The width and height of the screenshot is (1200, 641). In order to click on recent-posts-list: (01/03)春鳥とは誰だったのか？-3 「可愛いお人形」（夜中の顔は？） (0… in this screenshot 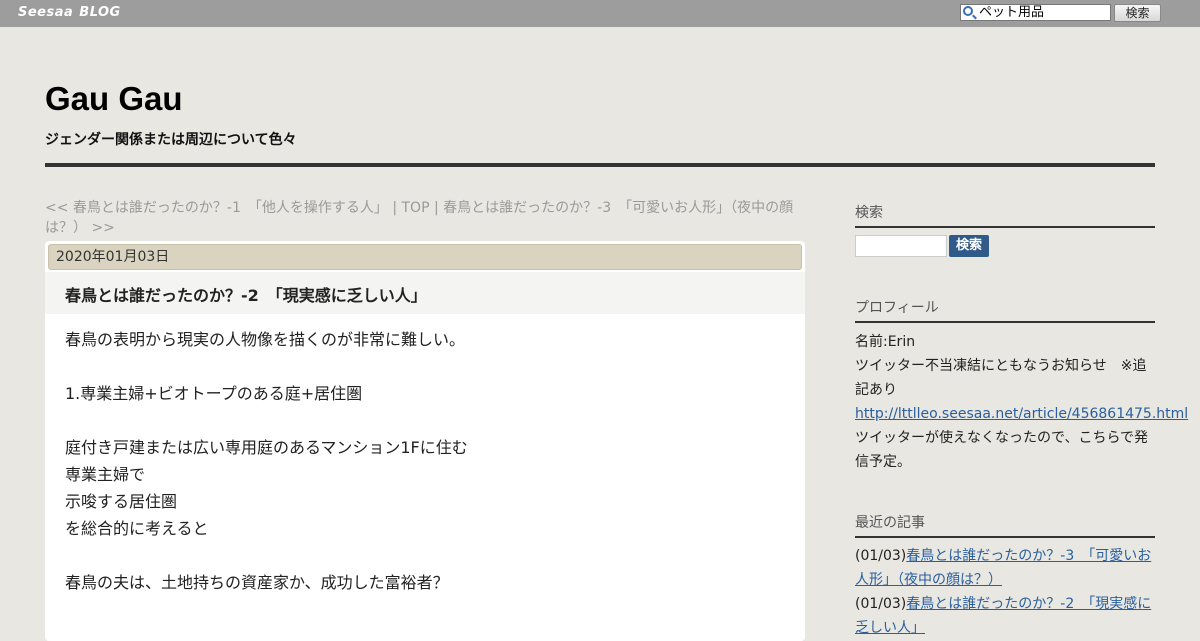, I will do `click(1005, 592)`.